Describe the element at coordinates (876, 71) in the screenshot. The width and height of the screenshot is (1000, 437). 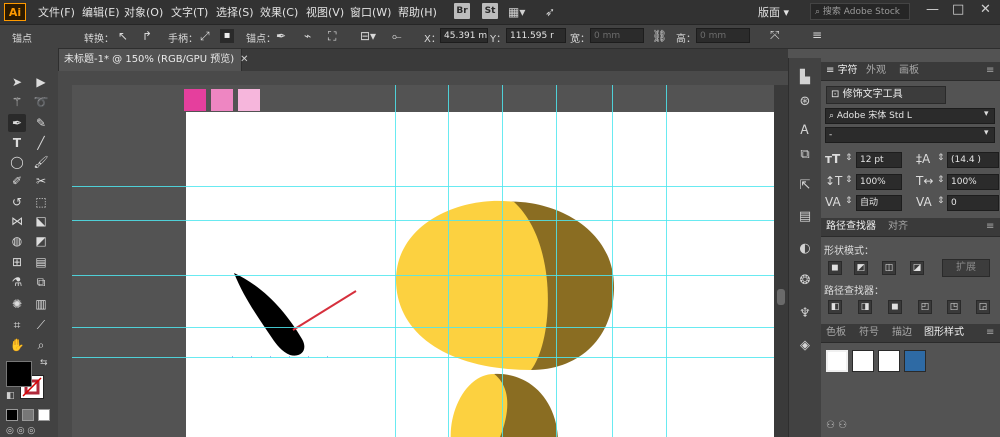
I see `tab-appearance: 外观` at that location.